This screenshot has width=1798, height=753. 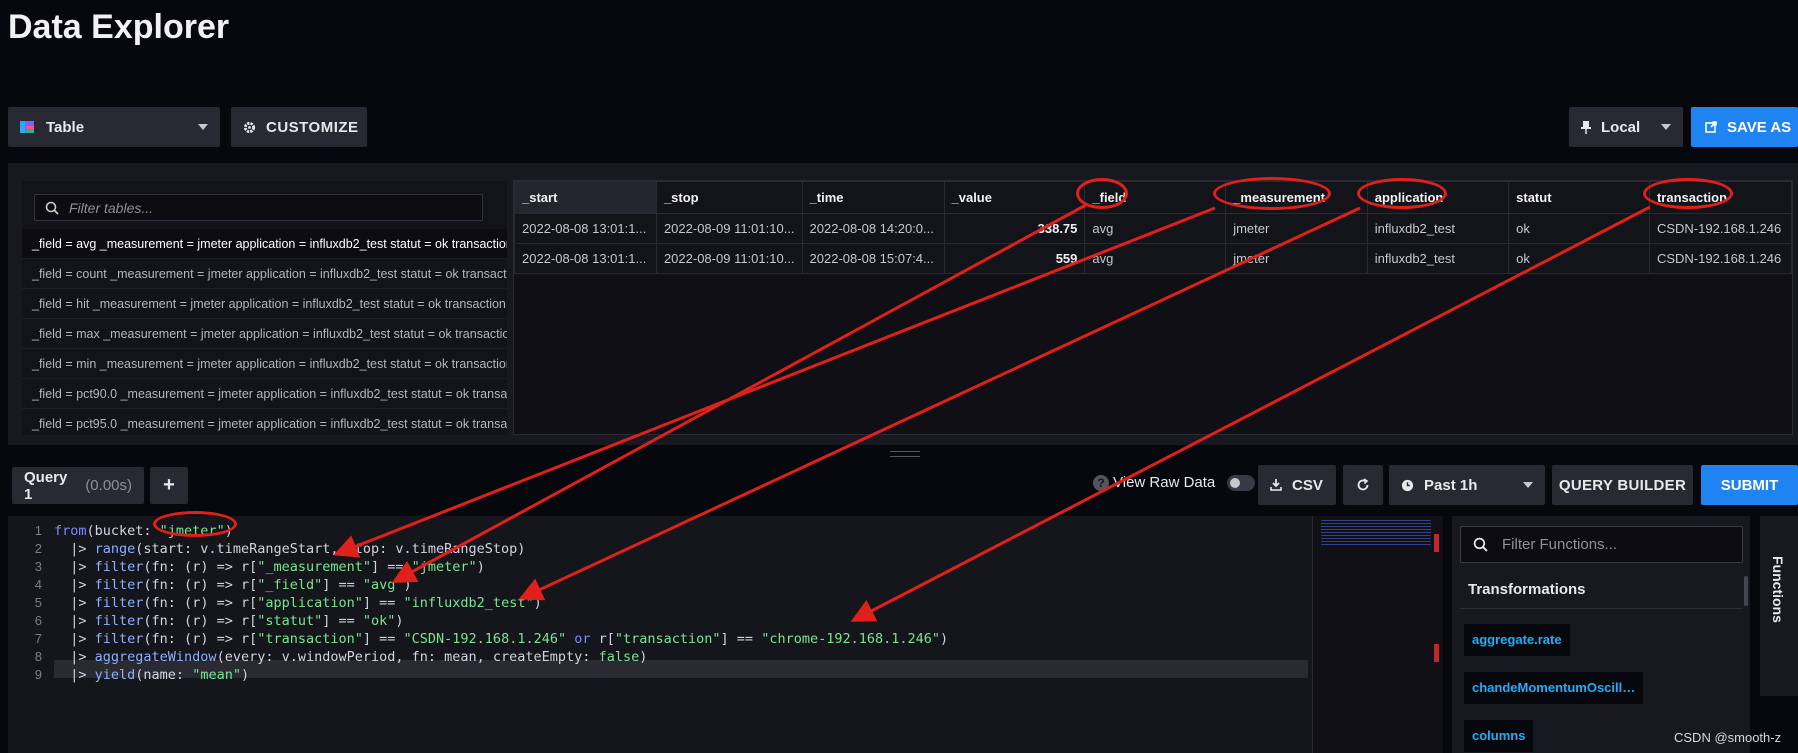 I want to click on code-token: (name:, so click(x=164, y=675).